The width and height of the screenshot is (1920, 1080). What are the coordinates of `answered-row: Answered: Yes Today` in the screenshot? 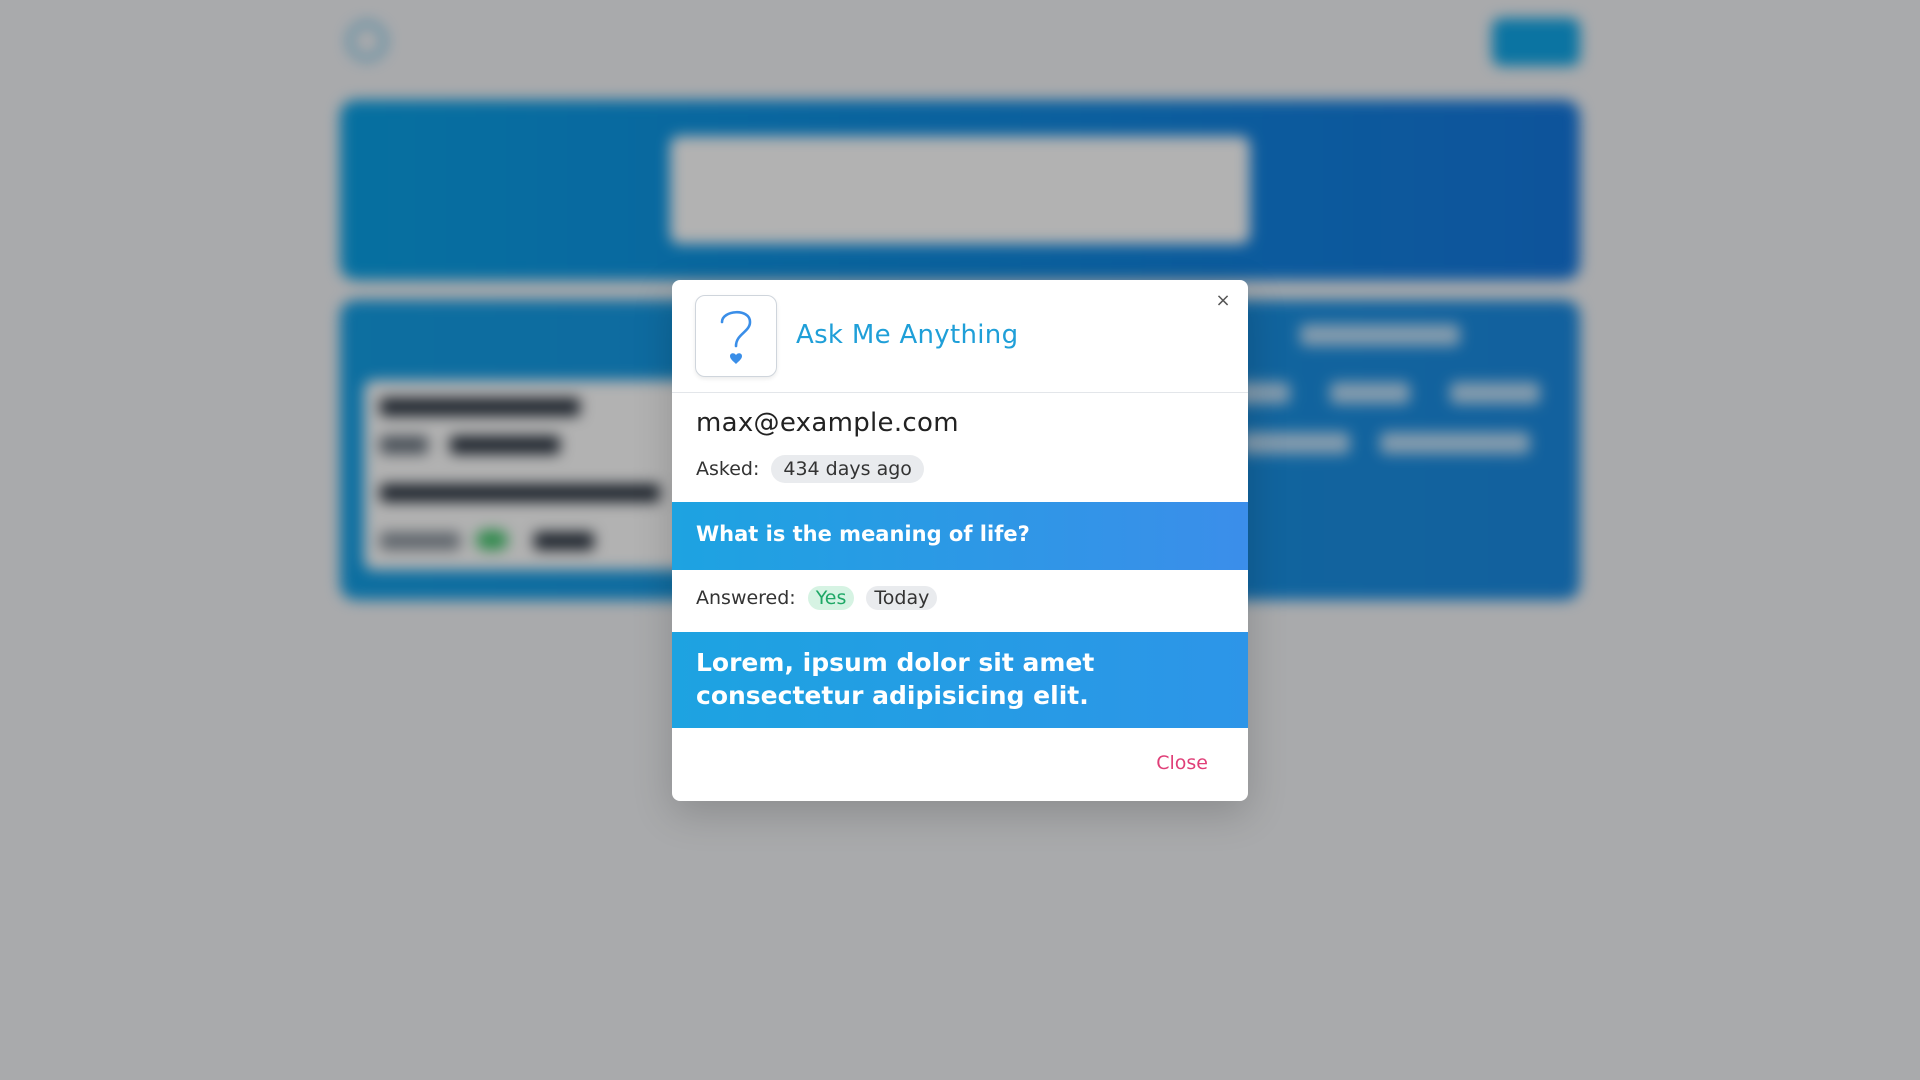 It's located at (817, 598).